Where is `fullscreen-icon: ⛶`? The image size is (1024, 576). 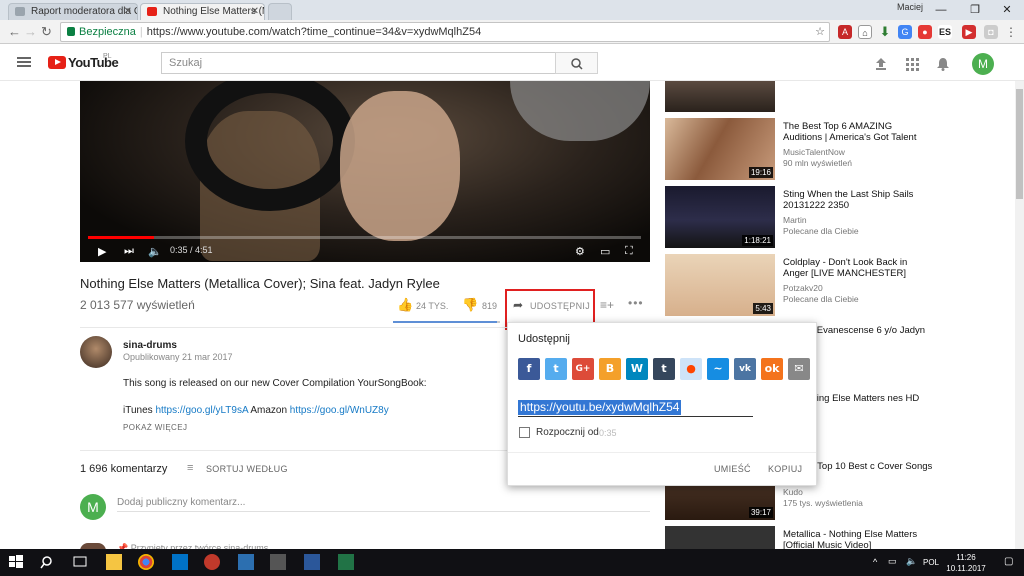 fullscreen-icon: ⛶ is located at coordinates (629, 251).